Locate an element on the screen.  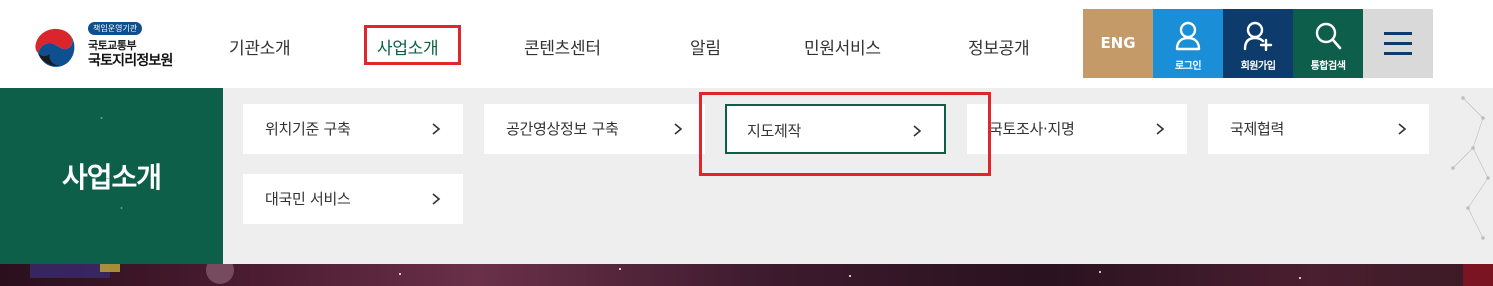
agency-logo: 책임운영기관 국토교통부 국토지리정보원 is located at coordinates (115, 45).